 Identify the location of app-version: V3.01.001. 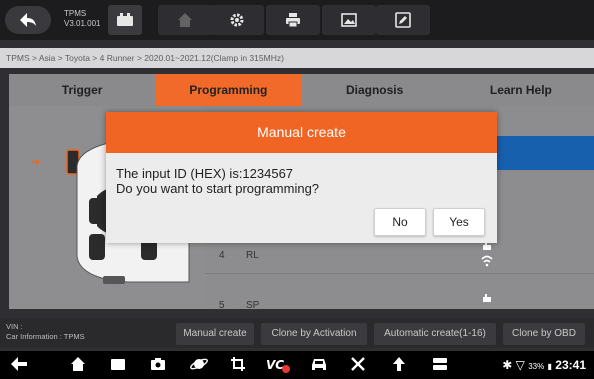
(82, 23).